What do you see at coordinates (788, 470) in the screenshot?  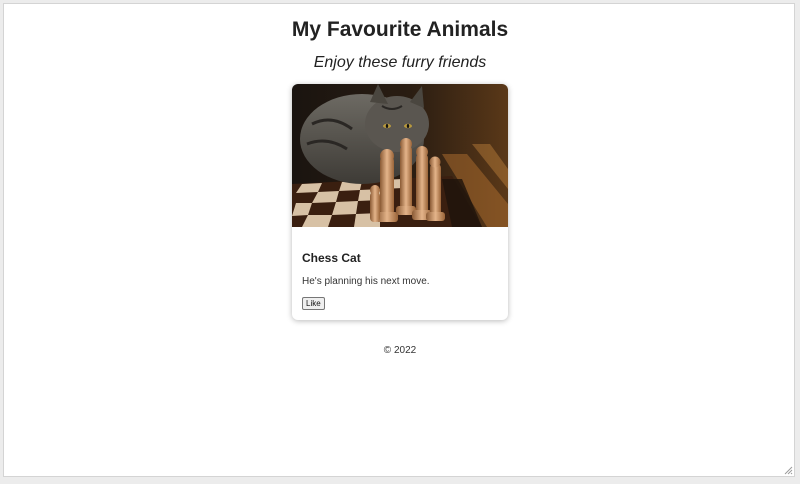 I see `resize-grip-icon` at bounding box center [788, 470].